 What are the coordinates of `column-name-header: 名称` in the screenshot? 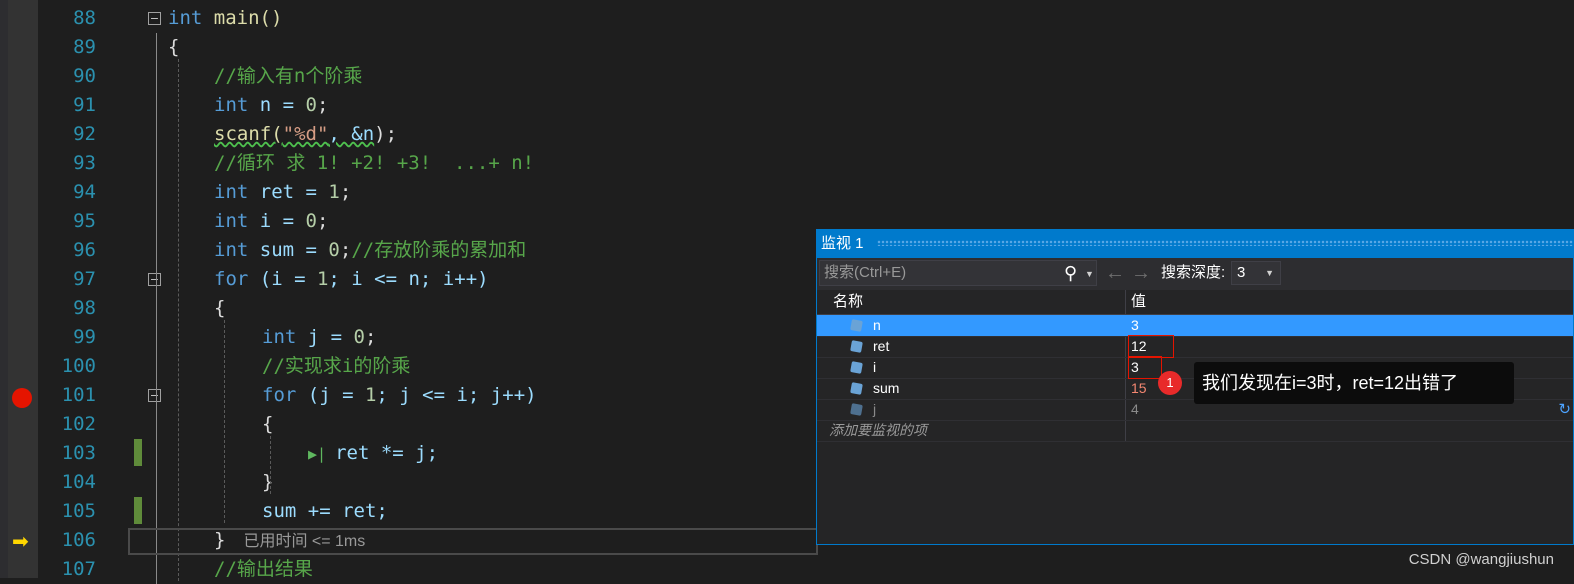 It's located at (848, 302).